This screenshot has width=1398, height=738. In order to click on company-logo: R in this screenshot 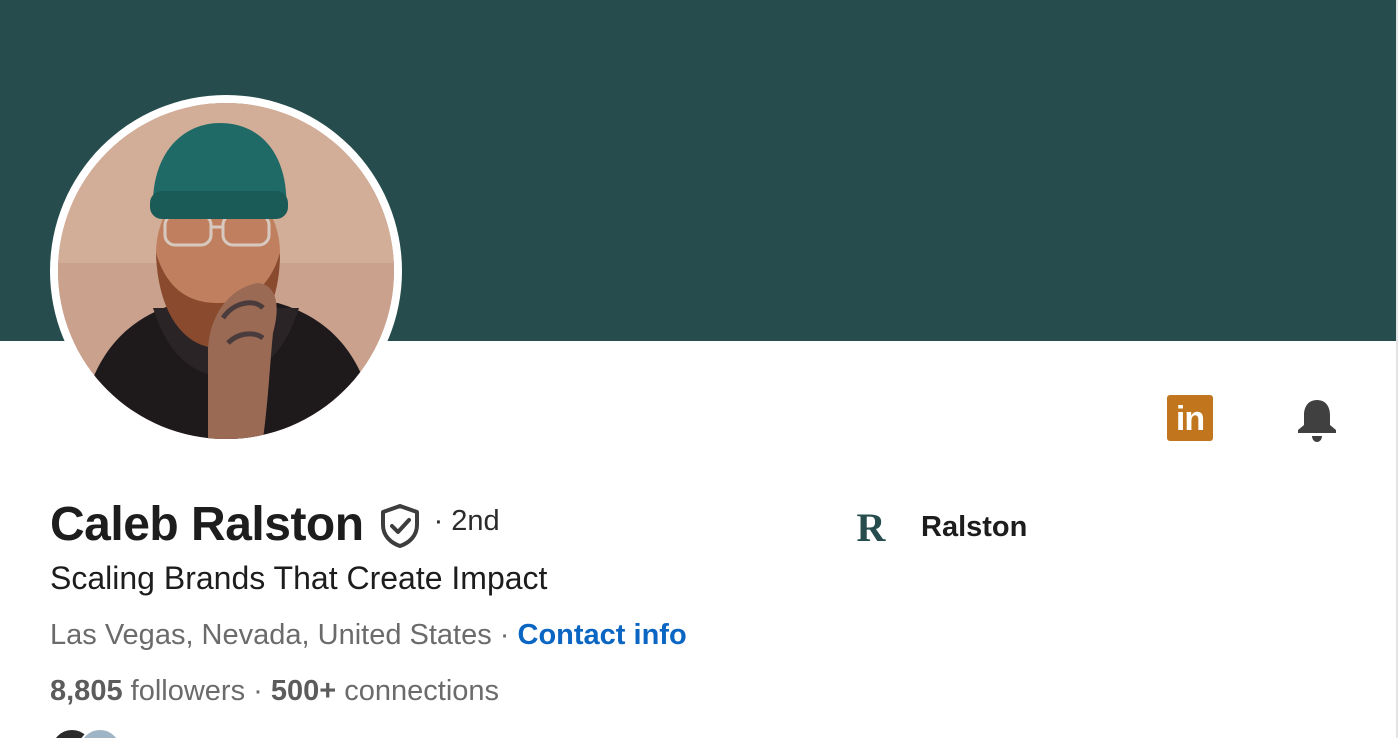, I will do `click(870, 527)`.